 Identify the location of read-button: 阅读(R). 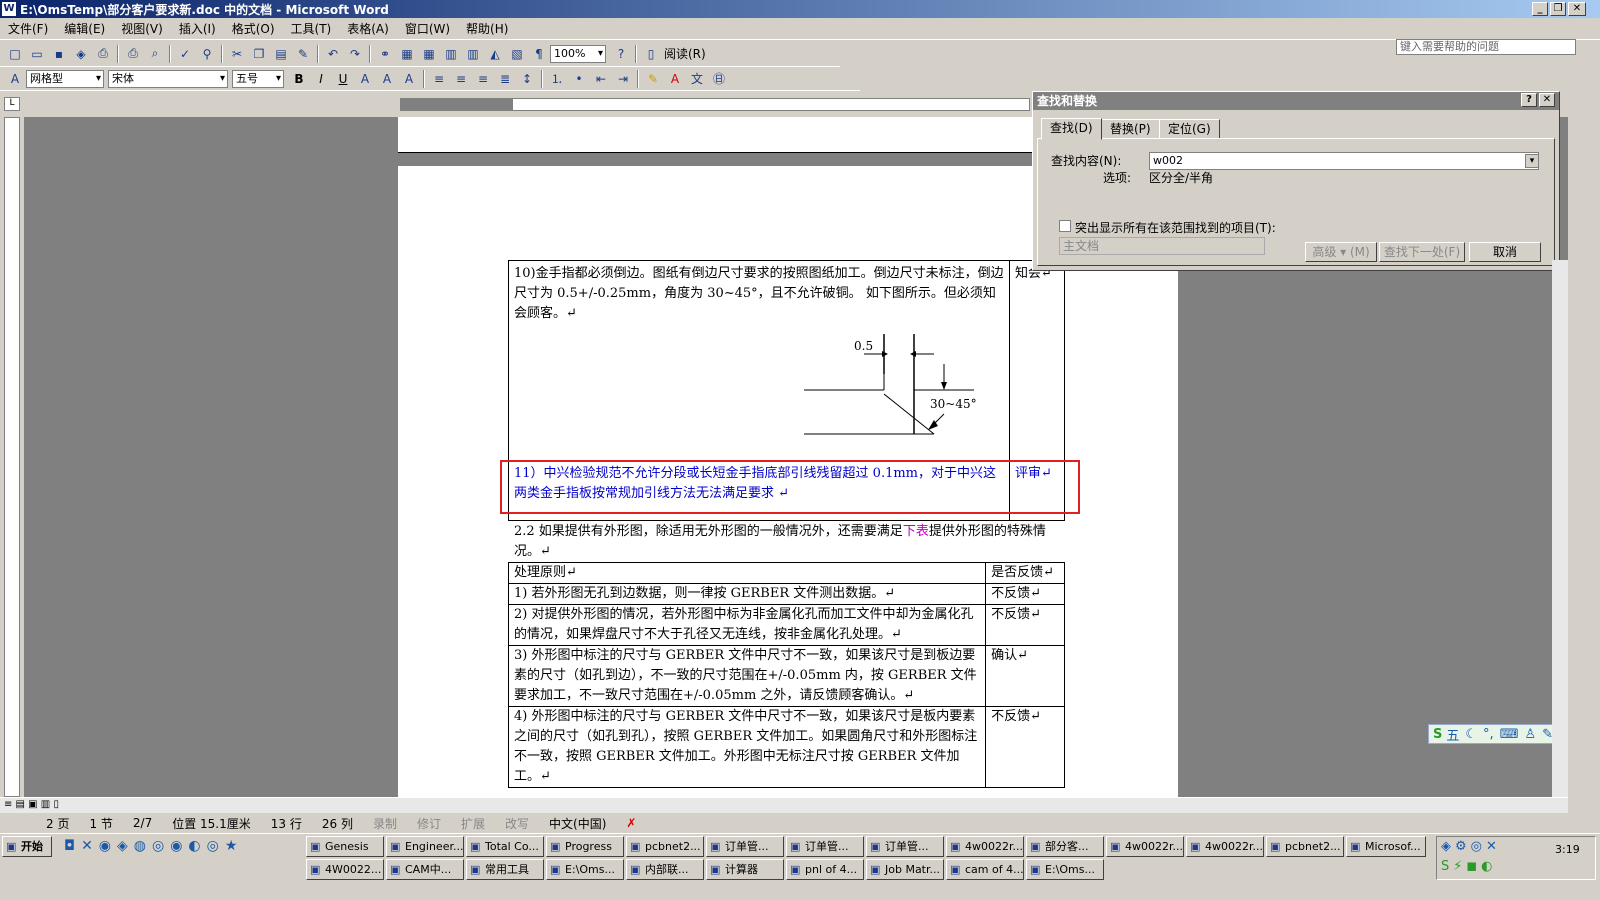
(685, 53).